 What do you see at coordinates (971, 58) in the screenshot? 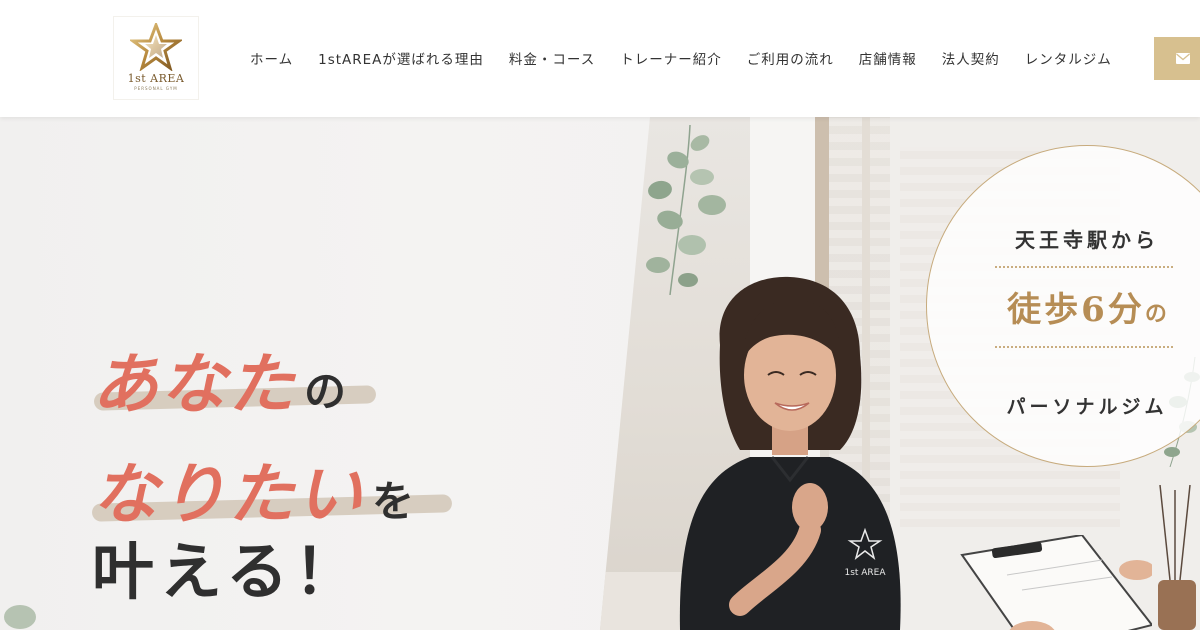
I see `nav-corporate: 法人契約` at bounding box center [971, 58].